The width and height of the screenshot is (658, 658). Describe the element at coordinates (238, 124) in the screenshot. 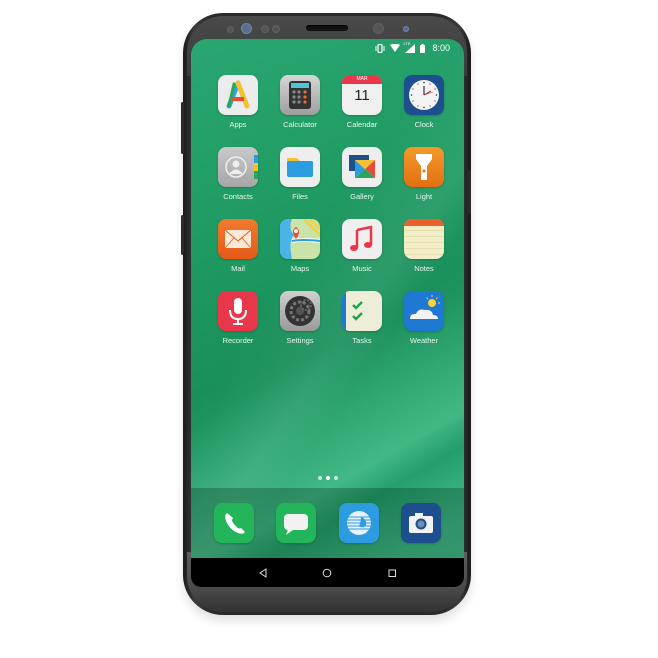

I see `app-label: Apps` at that location.